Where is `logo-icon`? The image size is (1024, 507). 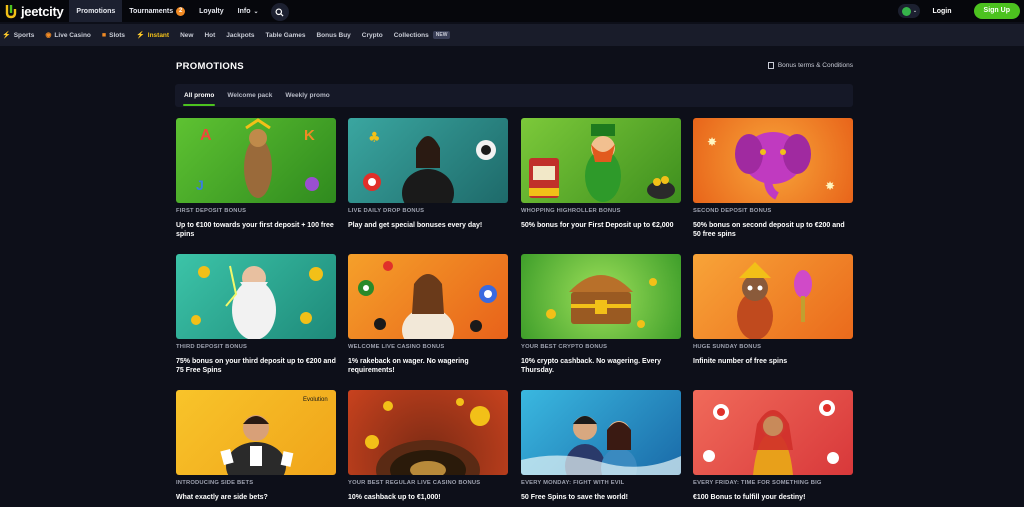
logo-icon is located at coordinates (11, 11).